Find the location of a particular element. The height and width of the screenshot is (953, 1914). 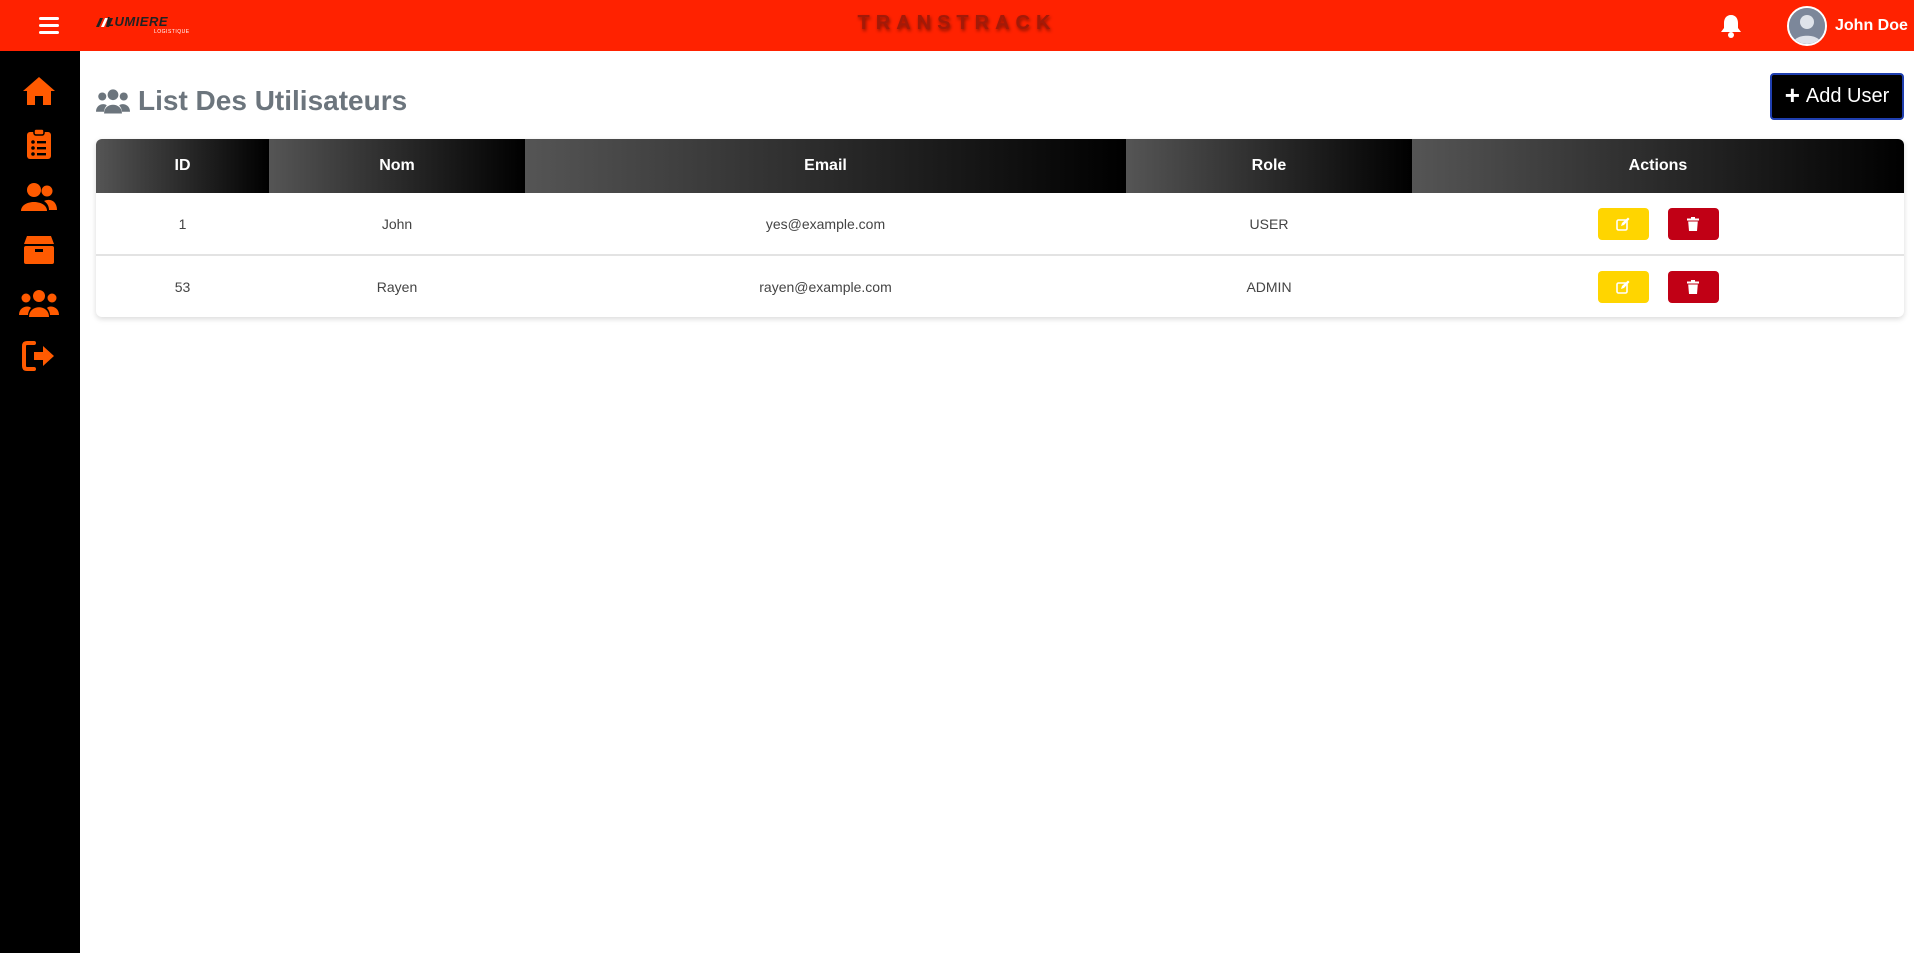

add-user-button: + Add User is located at coordinates (1837, 96).